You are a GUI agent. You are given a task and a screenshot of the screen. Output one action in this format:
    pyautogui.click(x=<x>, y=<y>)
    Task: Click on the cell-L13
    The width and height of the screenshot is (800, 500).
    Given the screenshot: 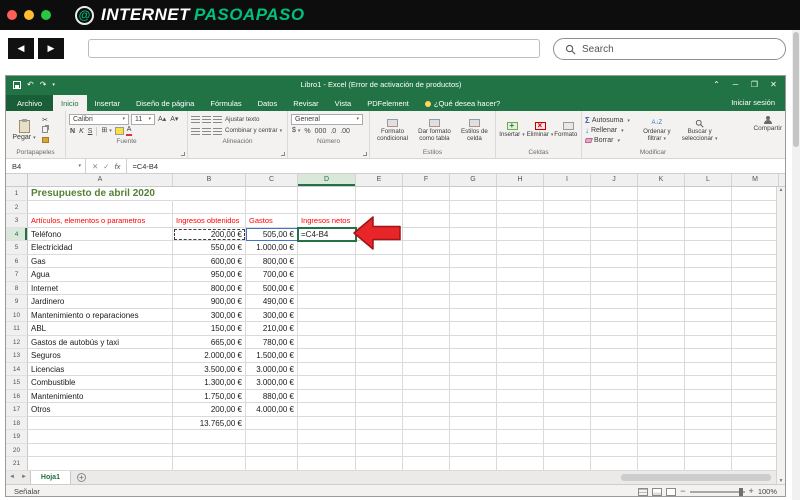 What is the action you would take?
    pyautogui.click(x=708, y=356)
    